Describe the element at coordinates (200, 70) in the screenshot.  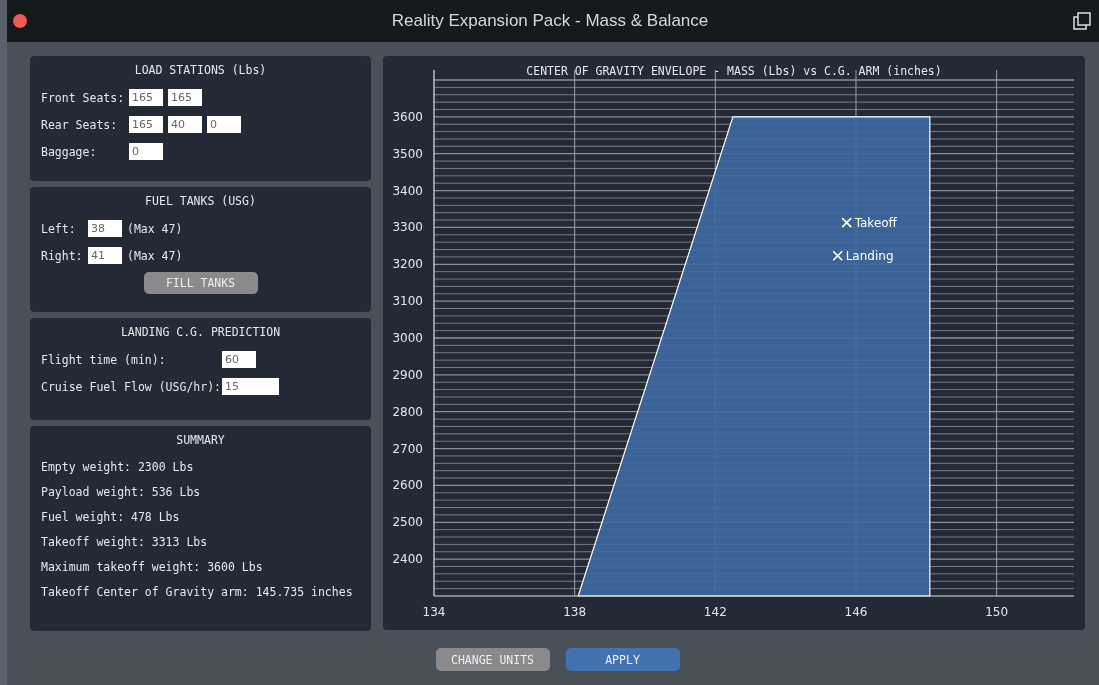
I see `panel-title: LOAD STATIONS (Lbs)` at that location.